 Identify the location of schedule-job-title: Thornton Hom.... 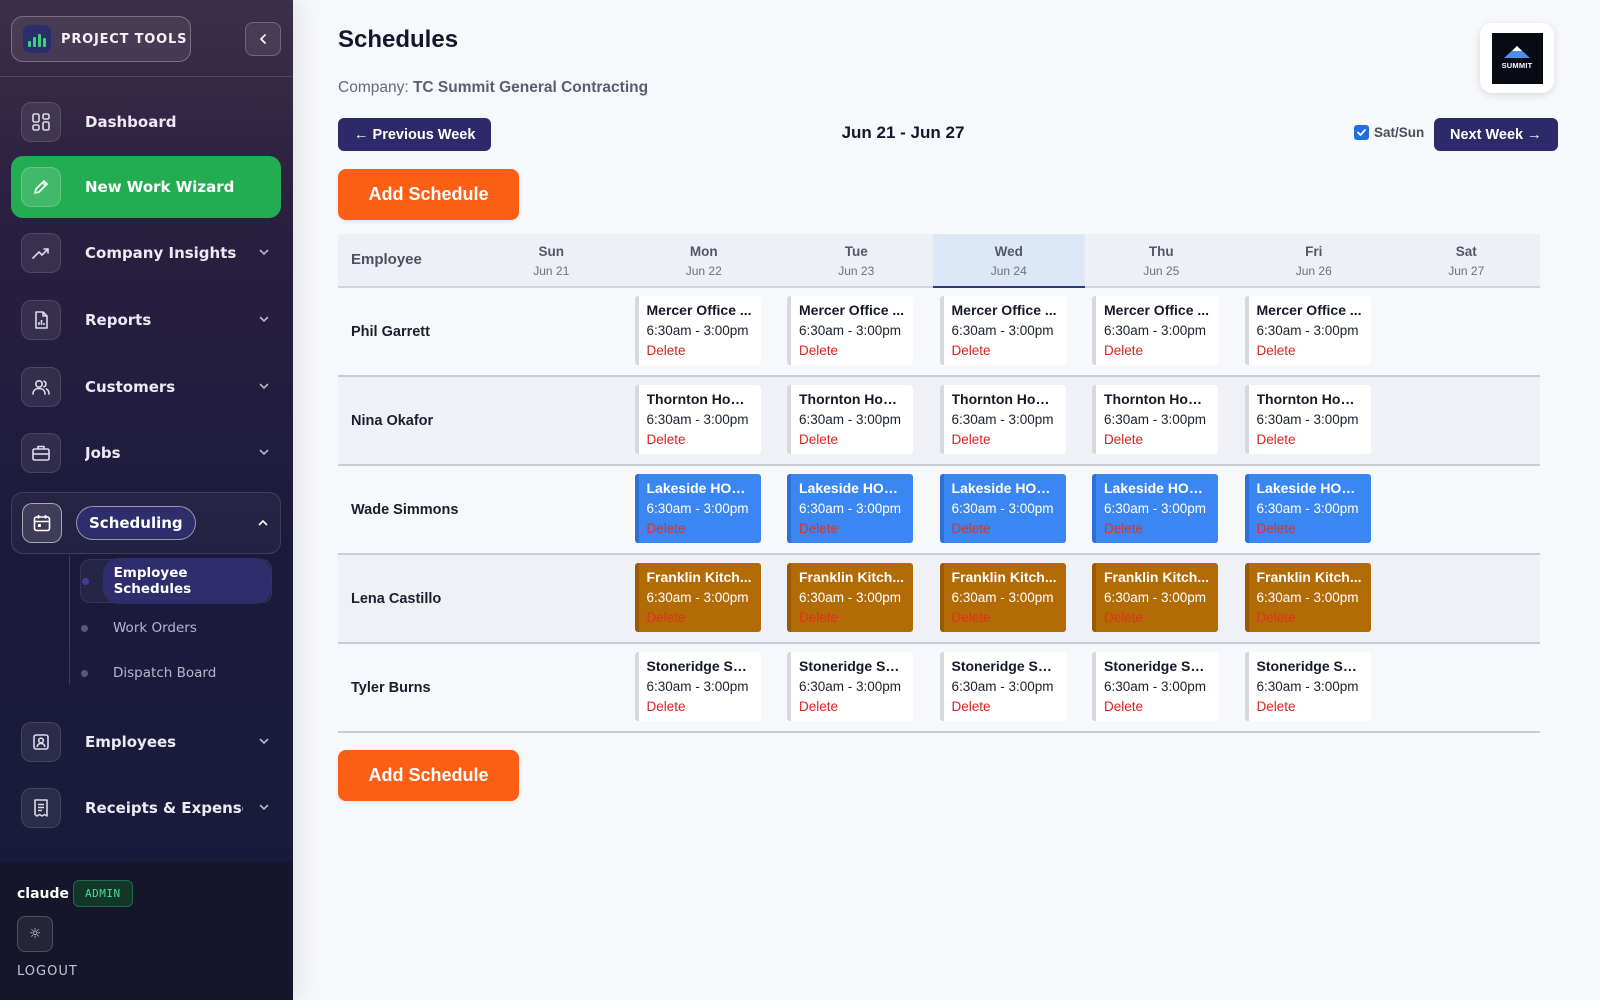
(1157, 399).